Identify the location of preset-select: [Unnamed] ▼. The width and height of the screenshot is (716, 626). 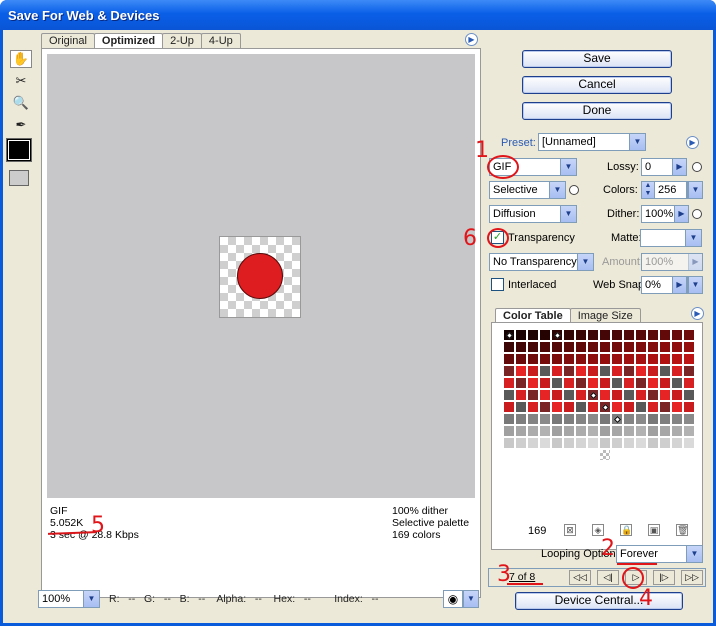
(592, 142).